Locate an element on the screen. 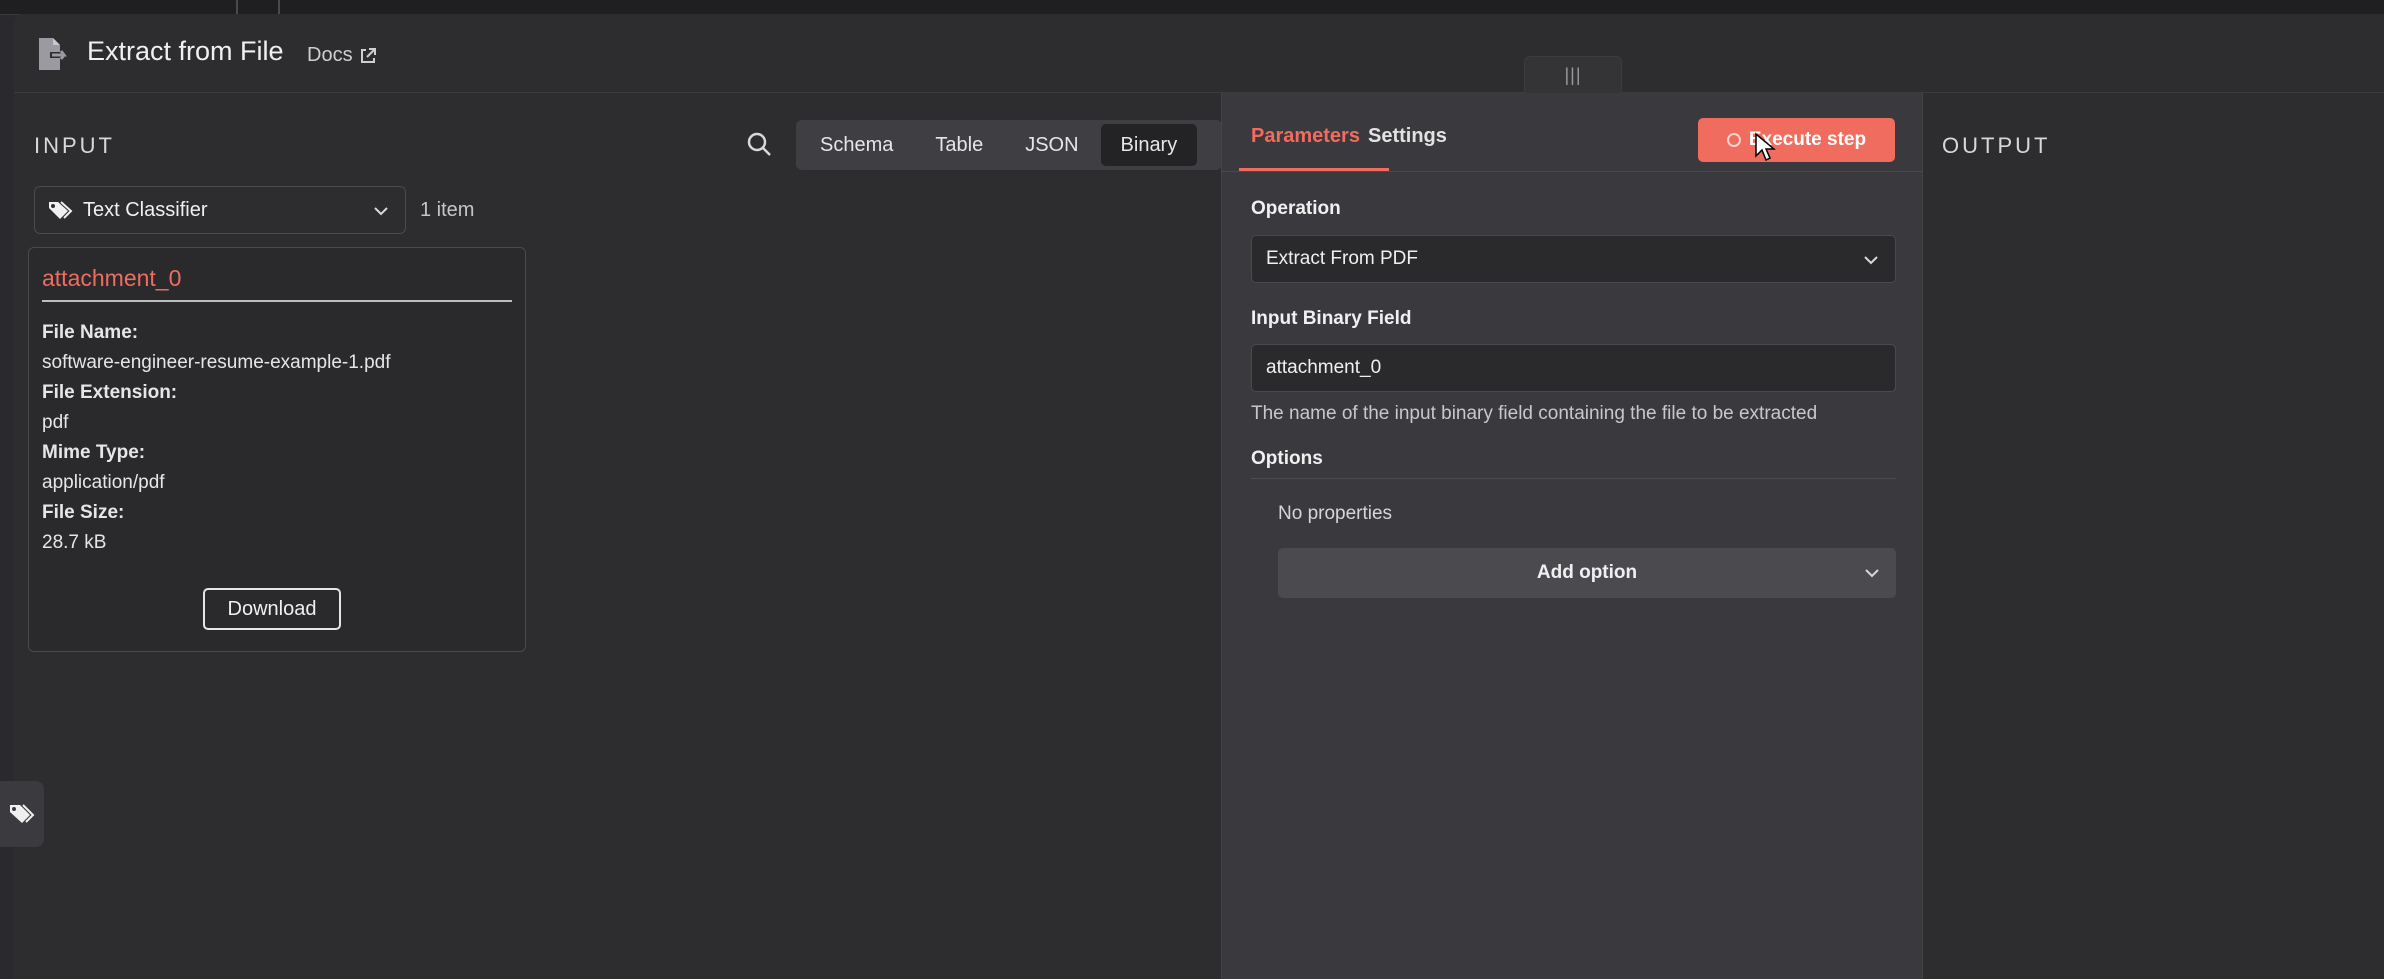 The height and width of the screenshot is (979, 2384). search-icon is located at coordinates (760, 145).